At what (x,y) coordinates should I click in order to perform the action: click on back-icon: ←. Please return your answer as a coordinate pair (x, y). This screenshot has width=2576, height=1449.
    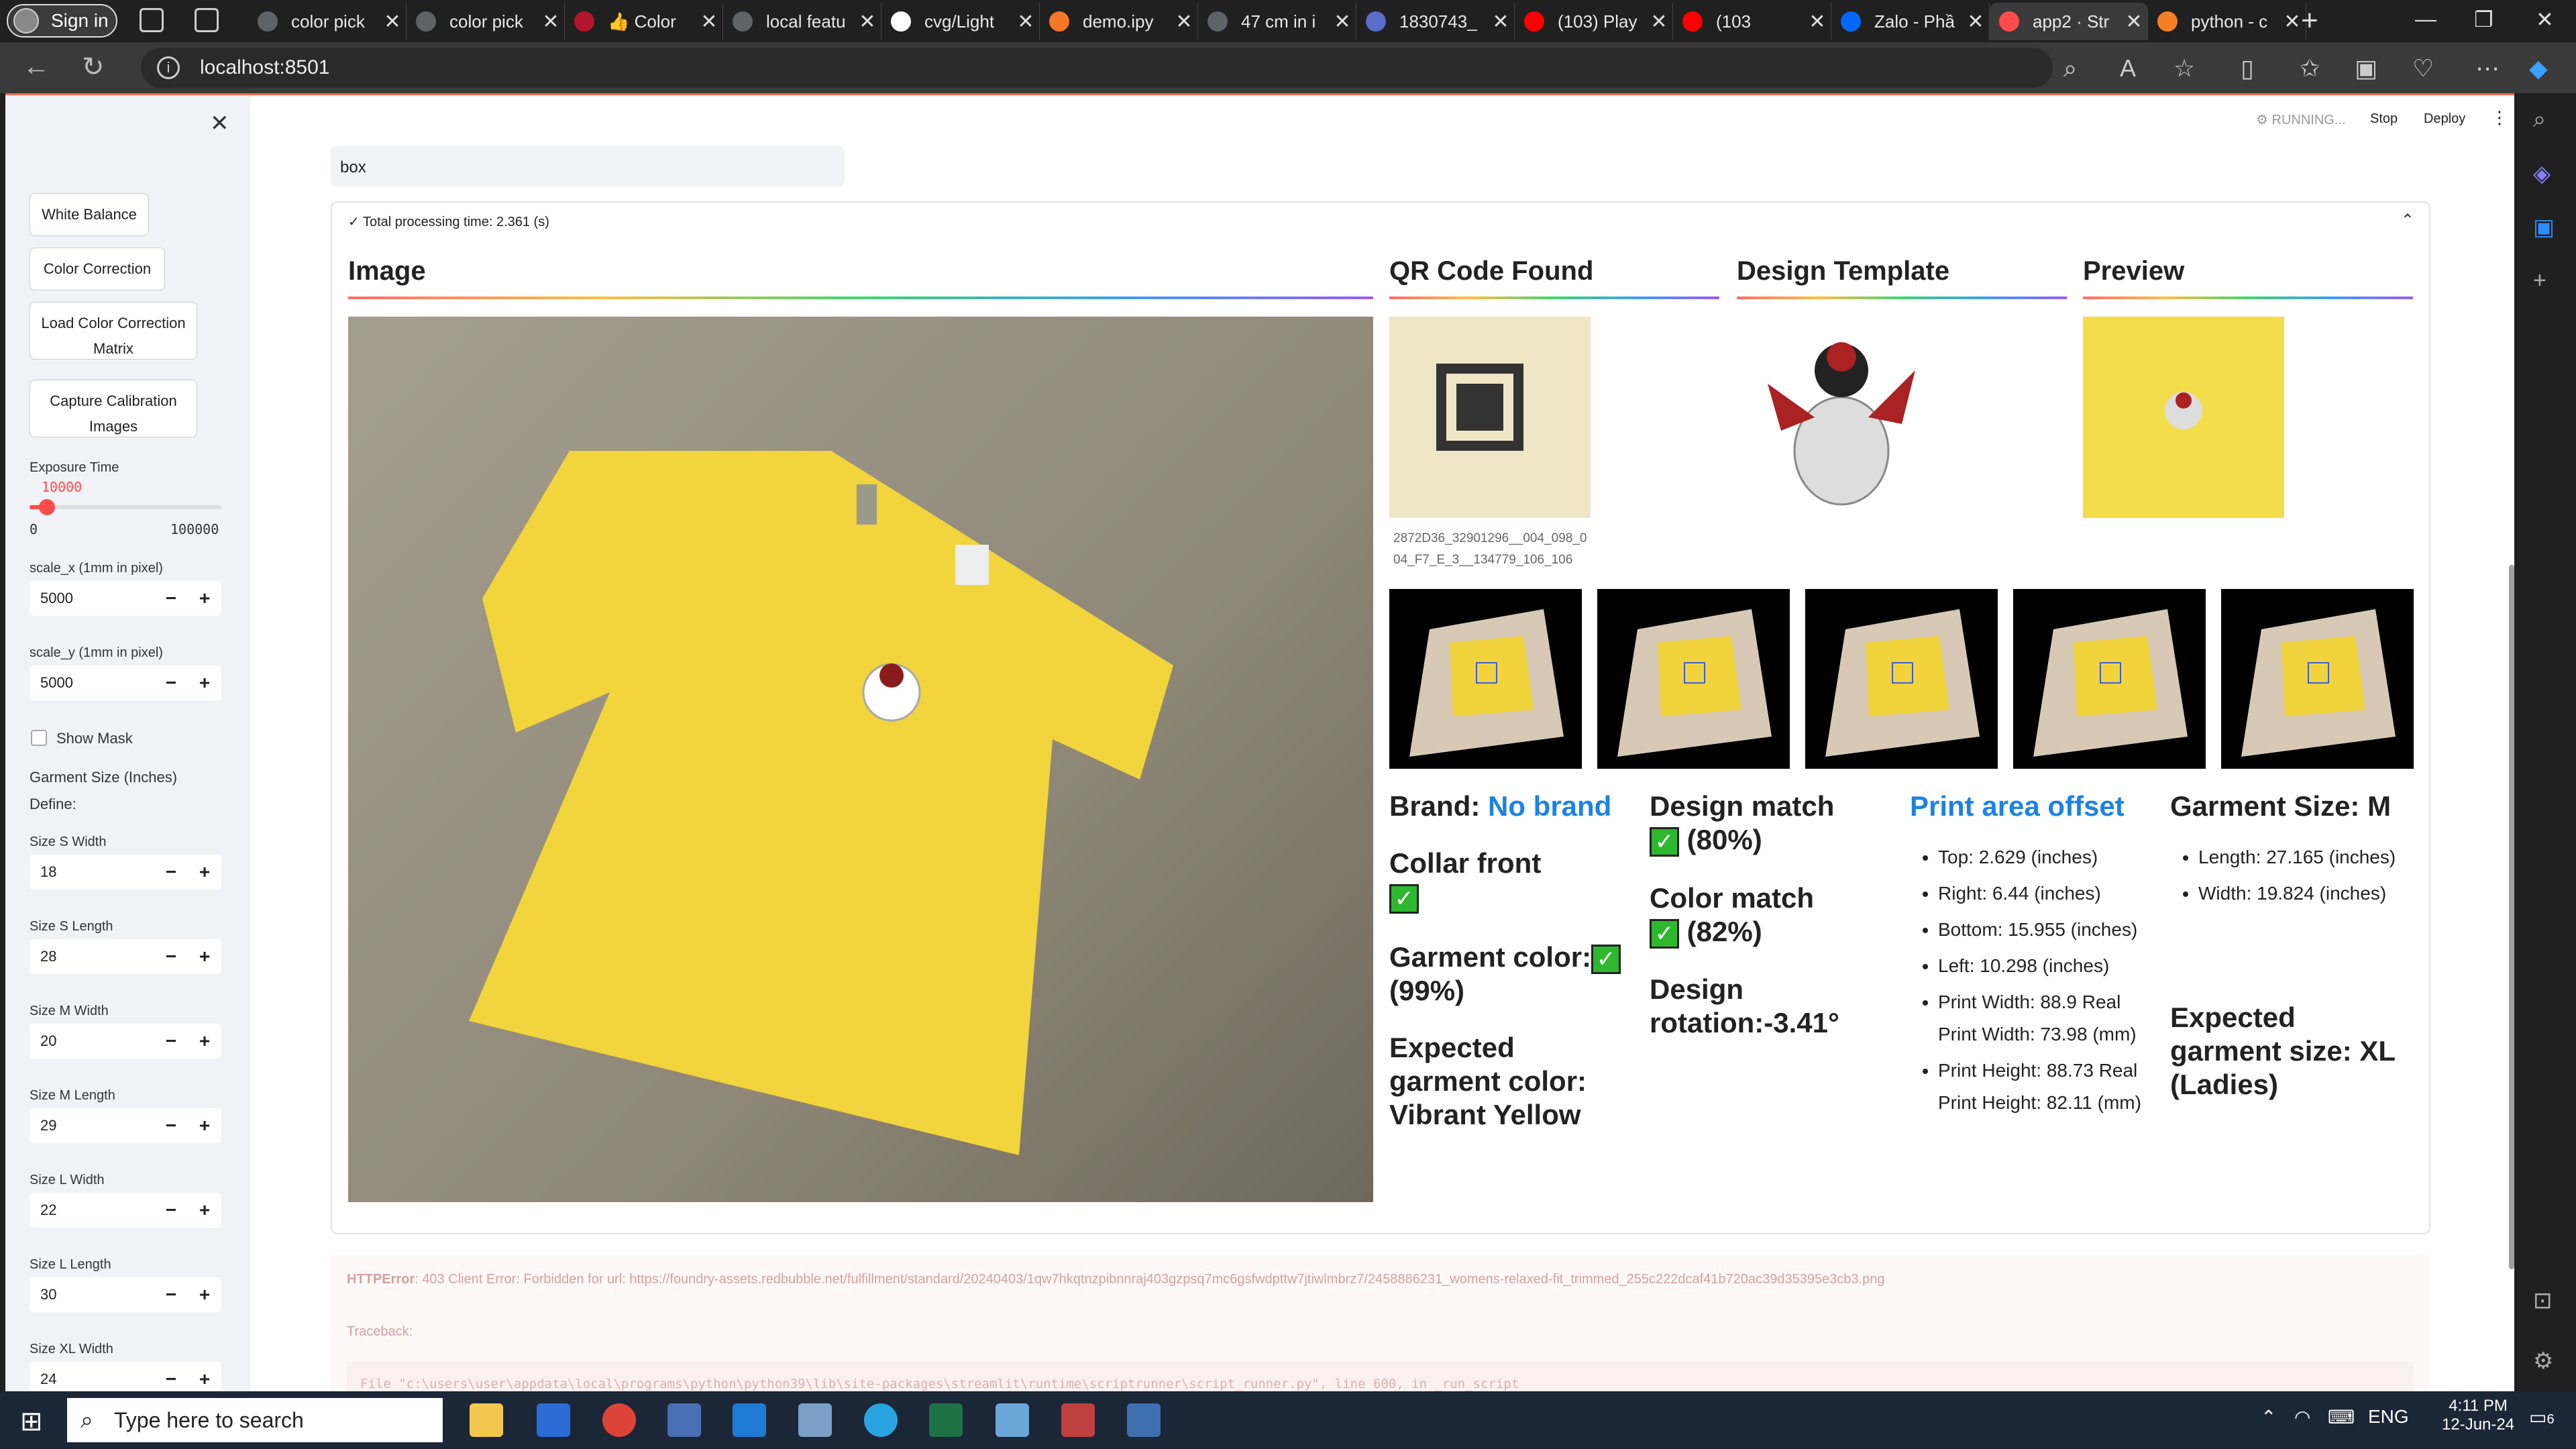
    Looking at the image, I should click on (36, 67).